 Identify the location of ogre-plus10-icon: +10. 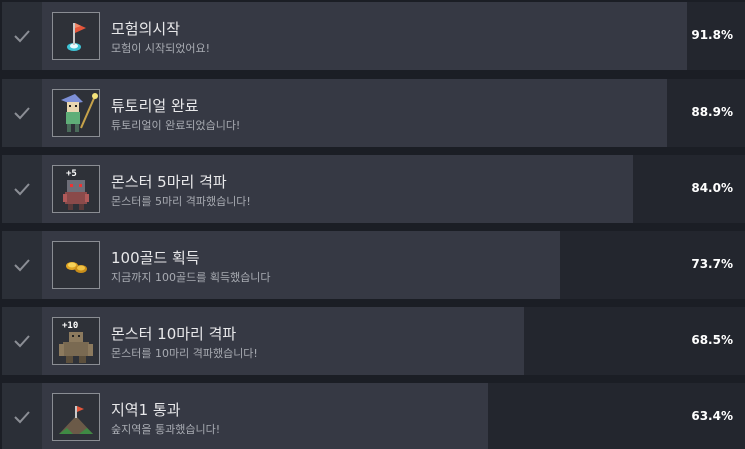
(76, 341).